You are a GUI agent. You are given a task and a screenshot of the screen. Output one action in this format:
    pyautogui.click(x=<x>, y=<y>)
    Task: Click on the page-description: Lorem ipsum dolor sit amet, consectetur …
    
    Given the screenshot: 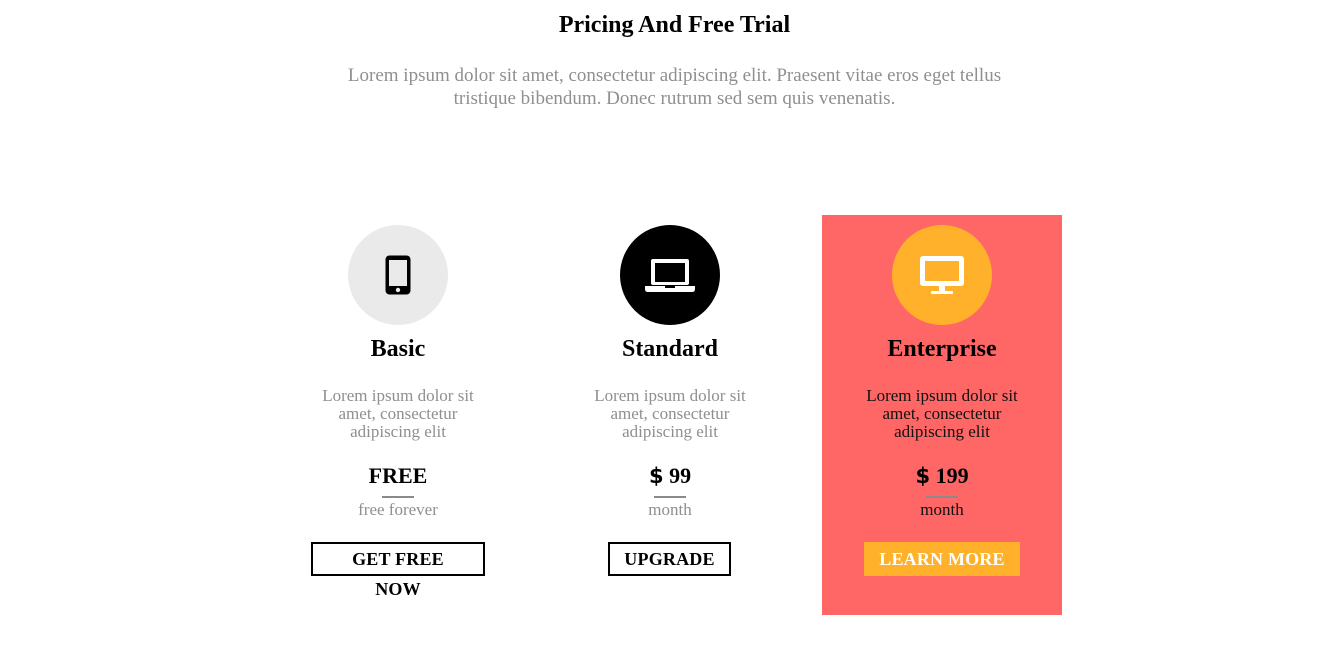 What is the action you would take?
    pyautogui.click(x=674, y=87)
    